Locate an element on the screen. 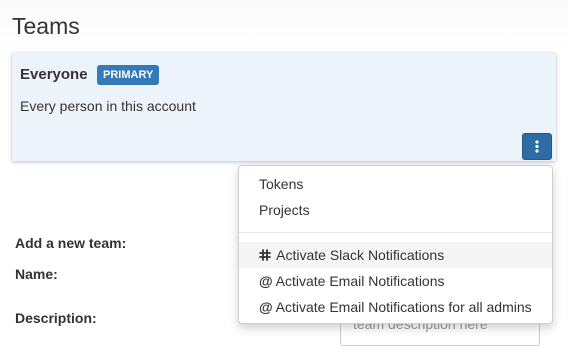 This screenshot has width=568, height=346. menu-divider is located at coordinates (395, 232).